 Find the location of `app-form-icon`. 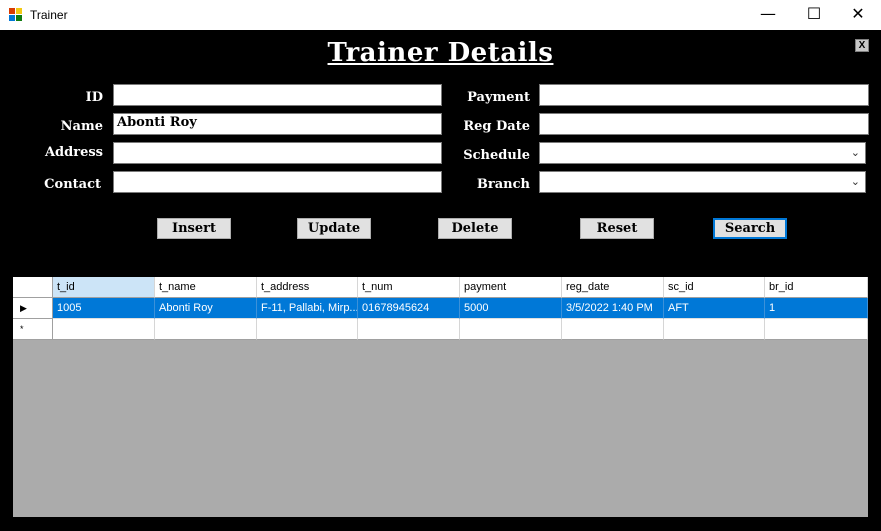

app-form-icon is located at coordinates (15, 14).